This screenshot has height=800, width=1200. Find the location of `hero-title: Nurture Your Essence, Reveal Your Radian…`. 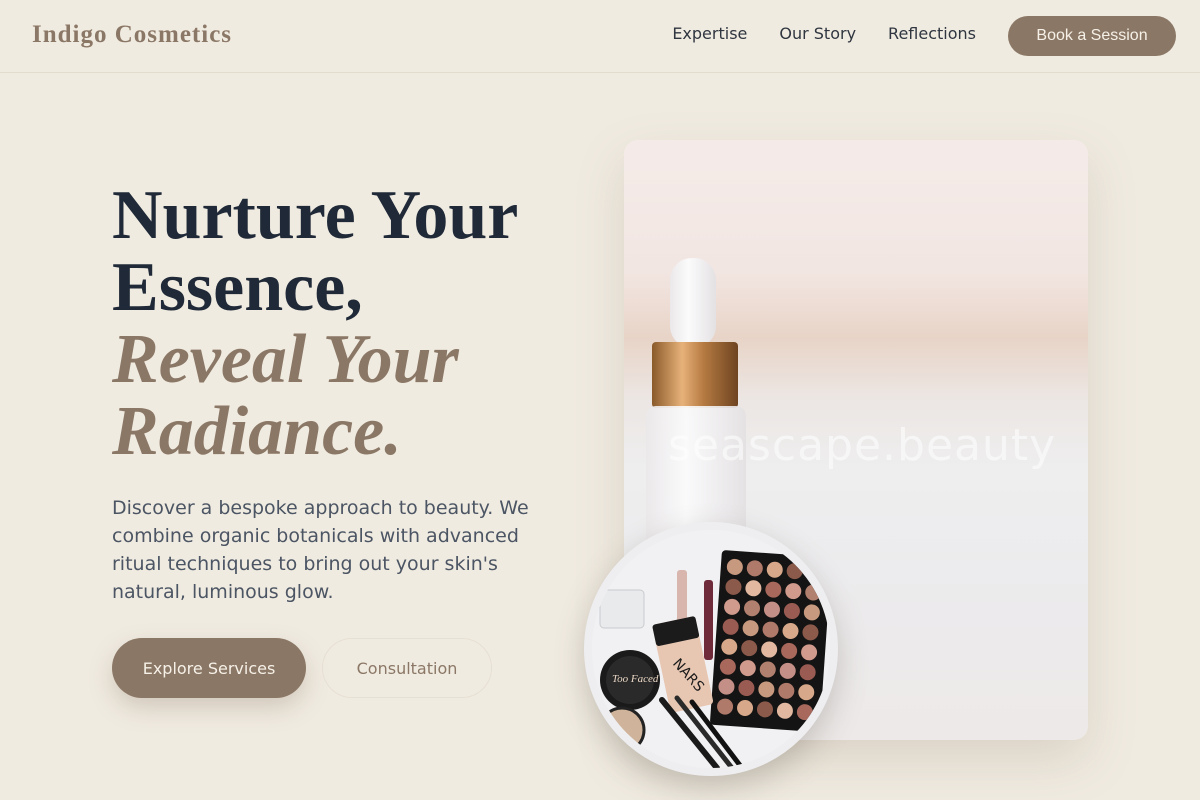

hero-title: Nurture Your Essence, Reveal Your Radian… is located at coordinates (352, 324).